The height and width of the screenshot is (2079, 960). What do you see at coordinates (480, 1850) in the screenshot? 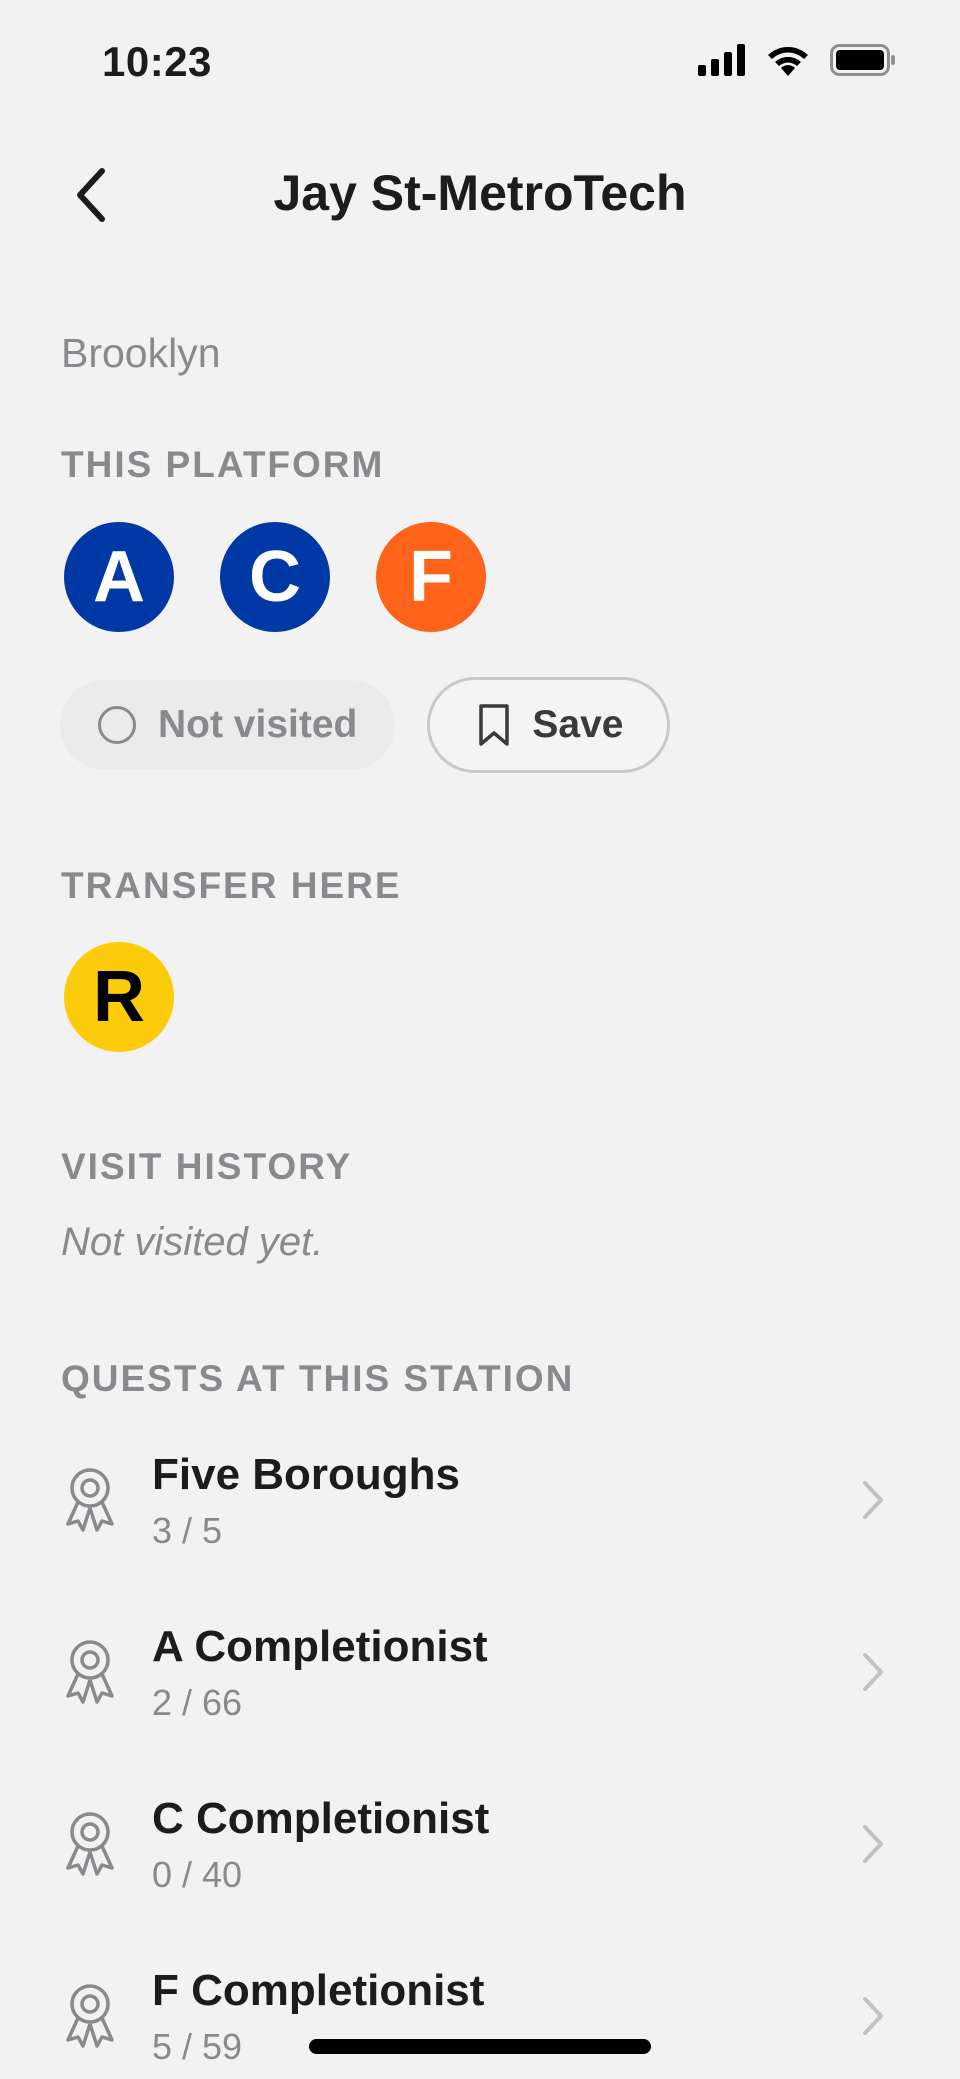
I see `quest-item-c-completionist: C Completionist 0 / 40` at bounding box center [480, 1850].